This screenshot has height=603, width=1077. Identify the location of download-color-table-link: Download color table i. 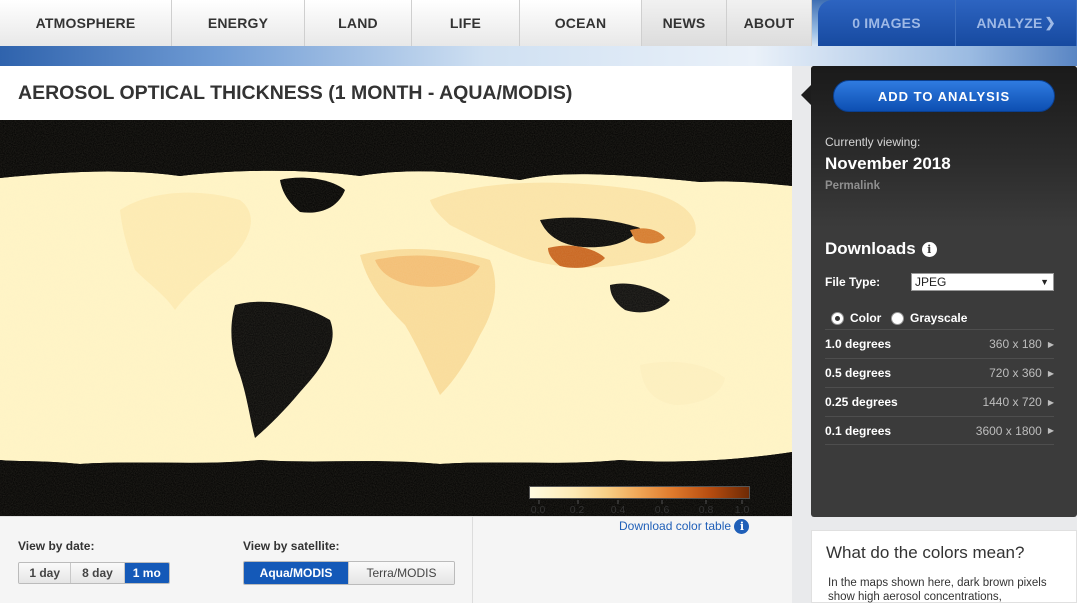
(684, 527).